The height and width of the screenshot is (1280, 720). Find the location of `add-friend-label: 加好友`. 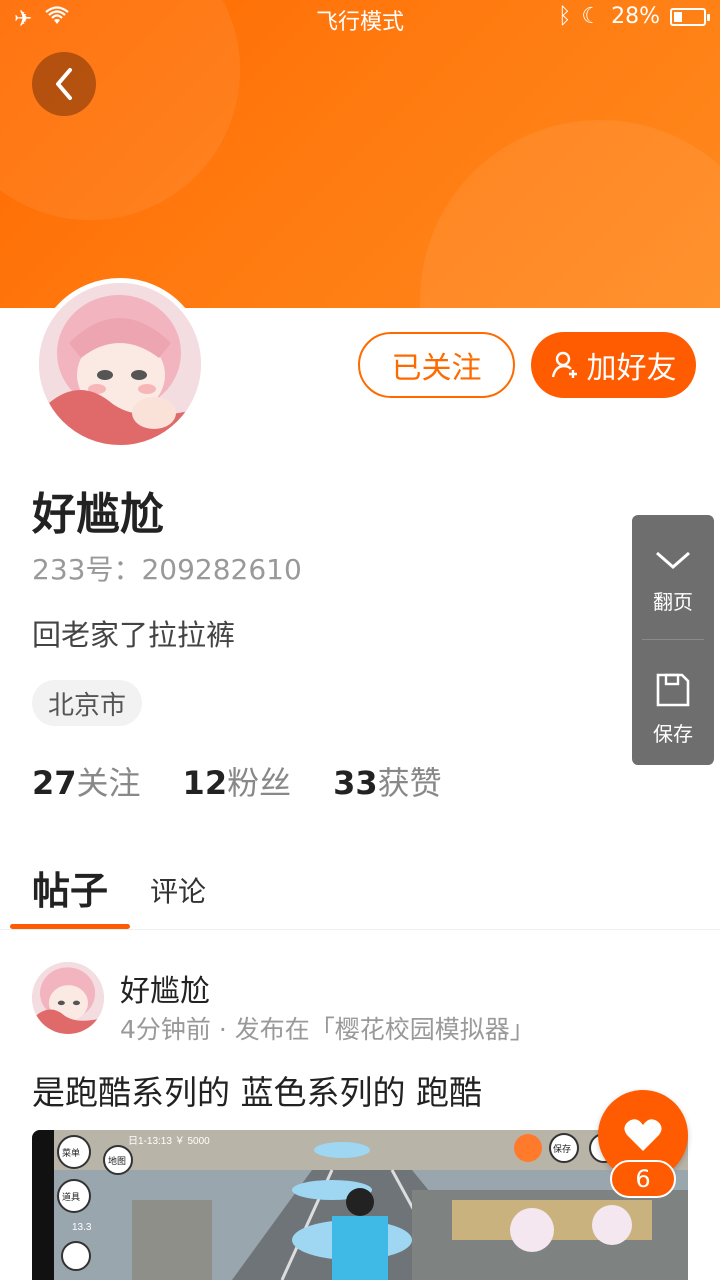

add-friend-label: 加好友 is located at coordinates (631, 368).